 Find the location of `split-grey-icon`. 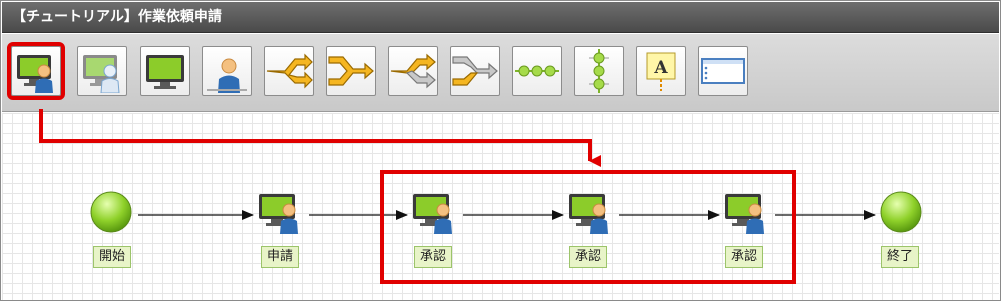

split-grey-icon is located at coordinates (413, 71).